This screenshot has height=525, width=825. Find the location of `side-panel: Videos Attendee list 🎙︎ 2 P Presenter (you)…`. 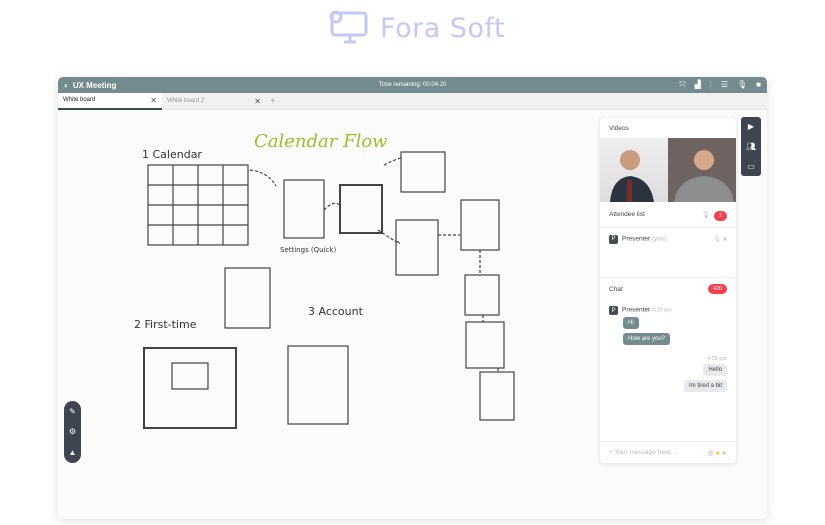

side-panel: Videos Attendee list 🎙︎ 2 P Presenter (you)… is located at coordinates (668, 290).